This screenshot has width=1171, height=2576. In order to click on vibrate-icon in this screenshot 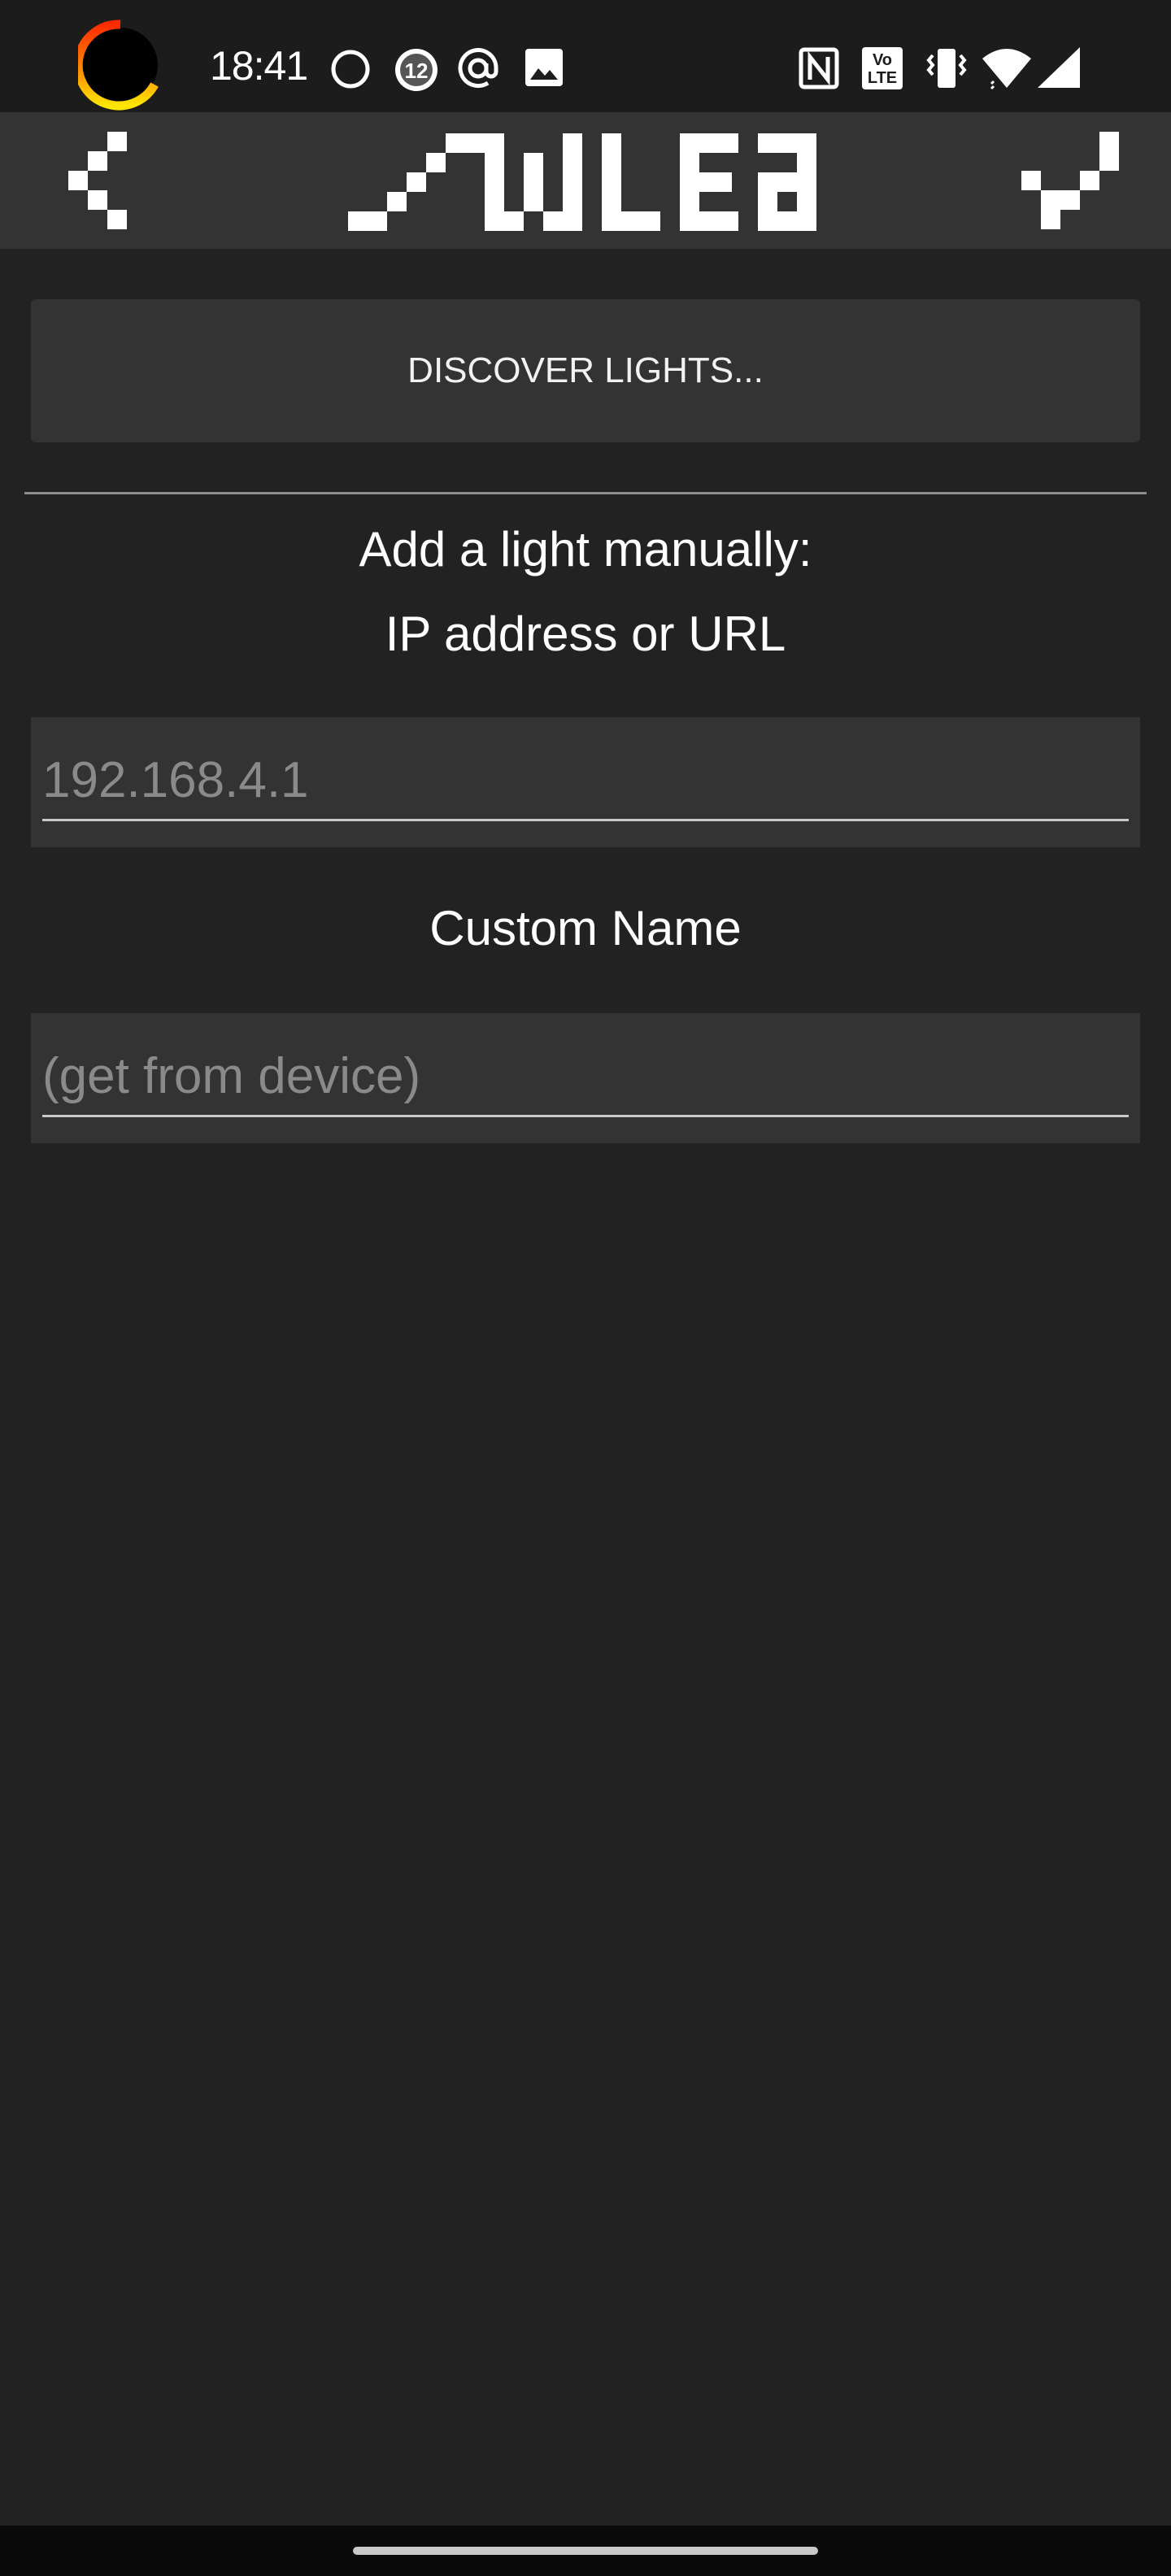, I will do `click(946, 69)`.